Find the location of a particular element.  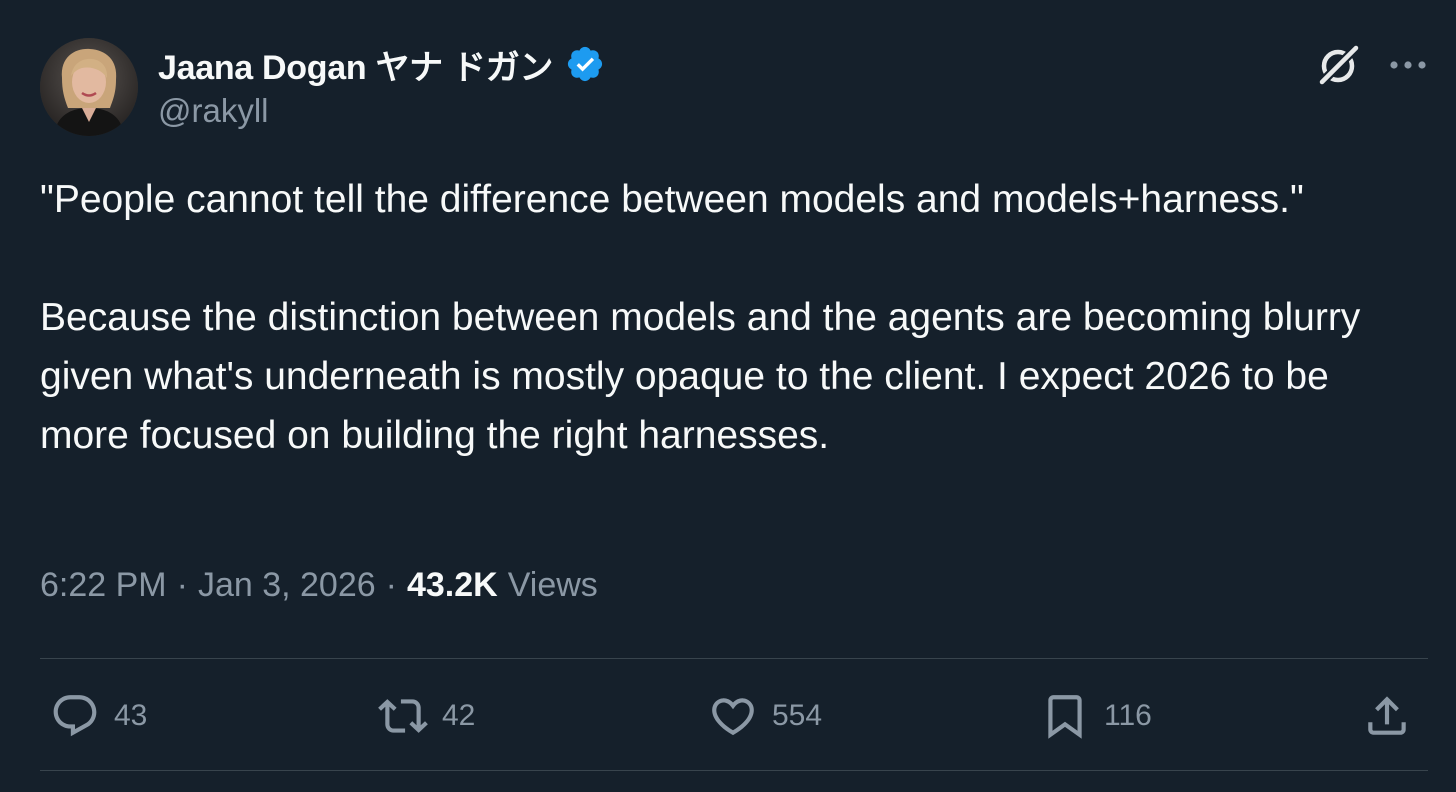

bookmark-count: 116 is located at coordinates (1128, 715).